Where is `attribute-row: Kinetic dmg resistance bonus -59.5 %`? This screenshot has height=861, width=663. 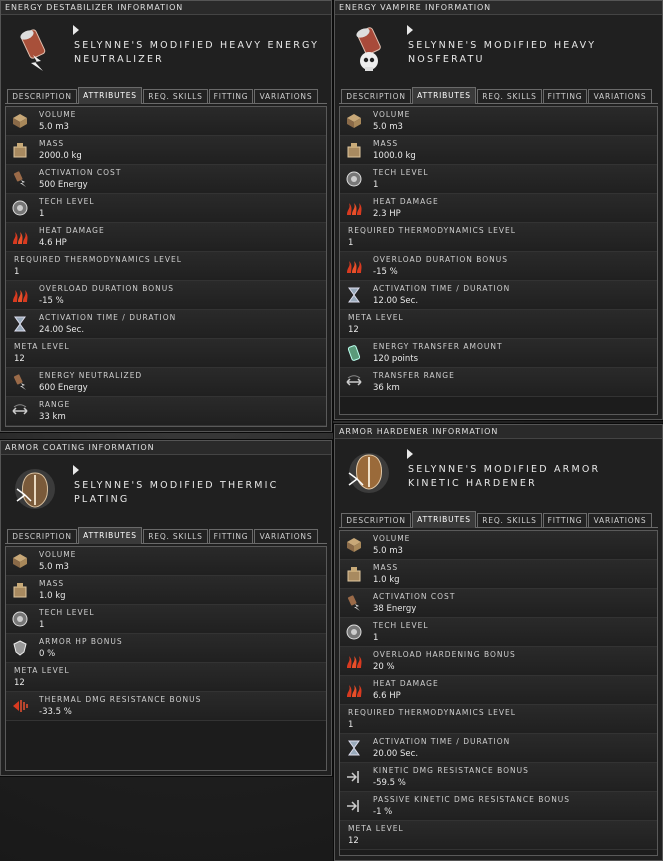 attribute-row: Kinetic dmg resistance bonus -59.5 % is located at coordinates (498, 777).